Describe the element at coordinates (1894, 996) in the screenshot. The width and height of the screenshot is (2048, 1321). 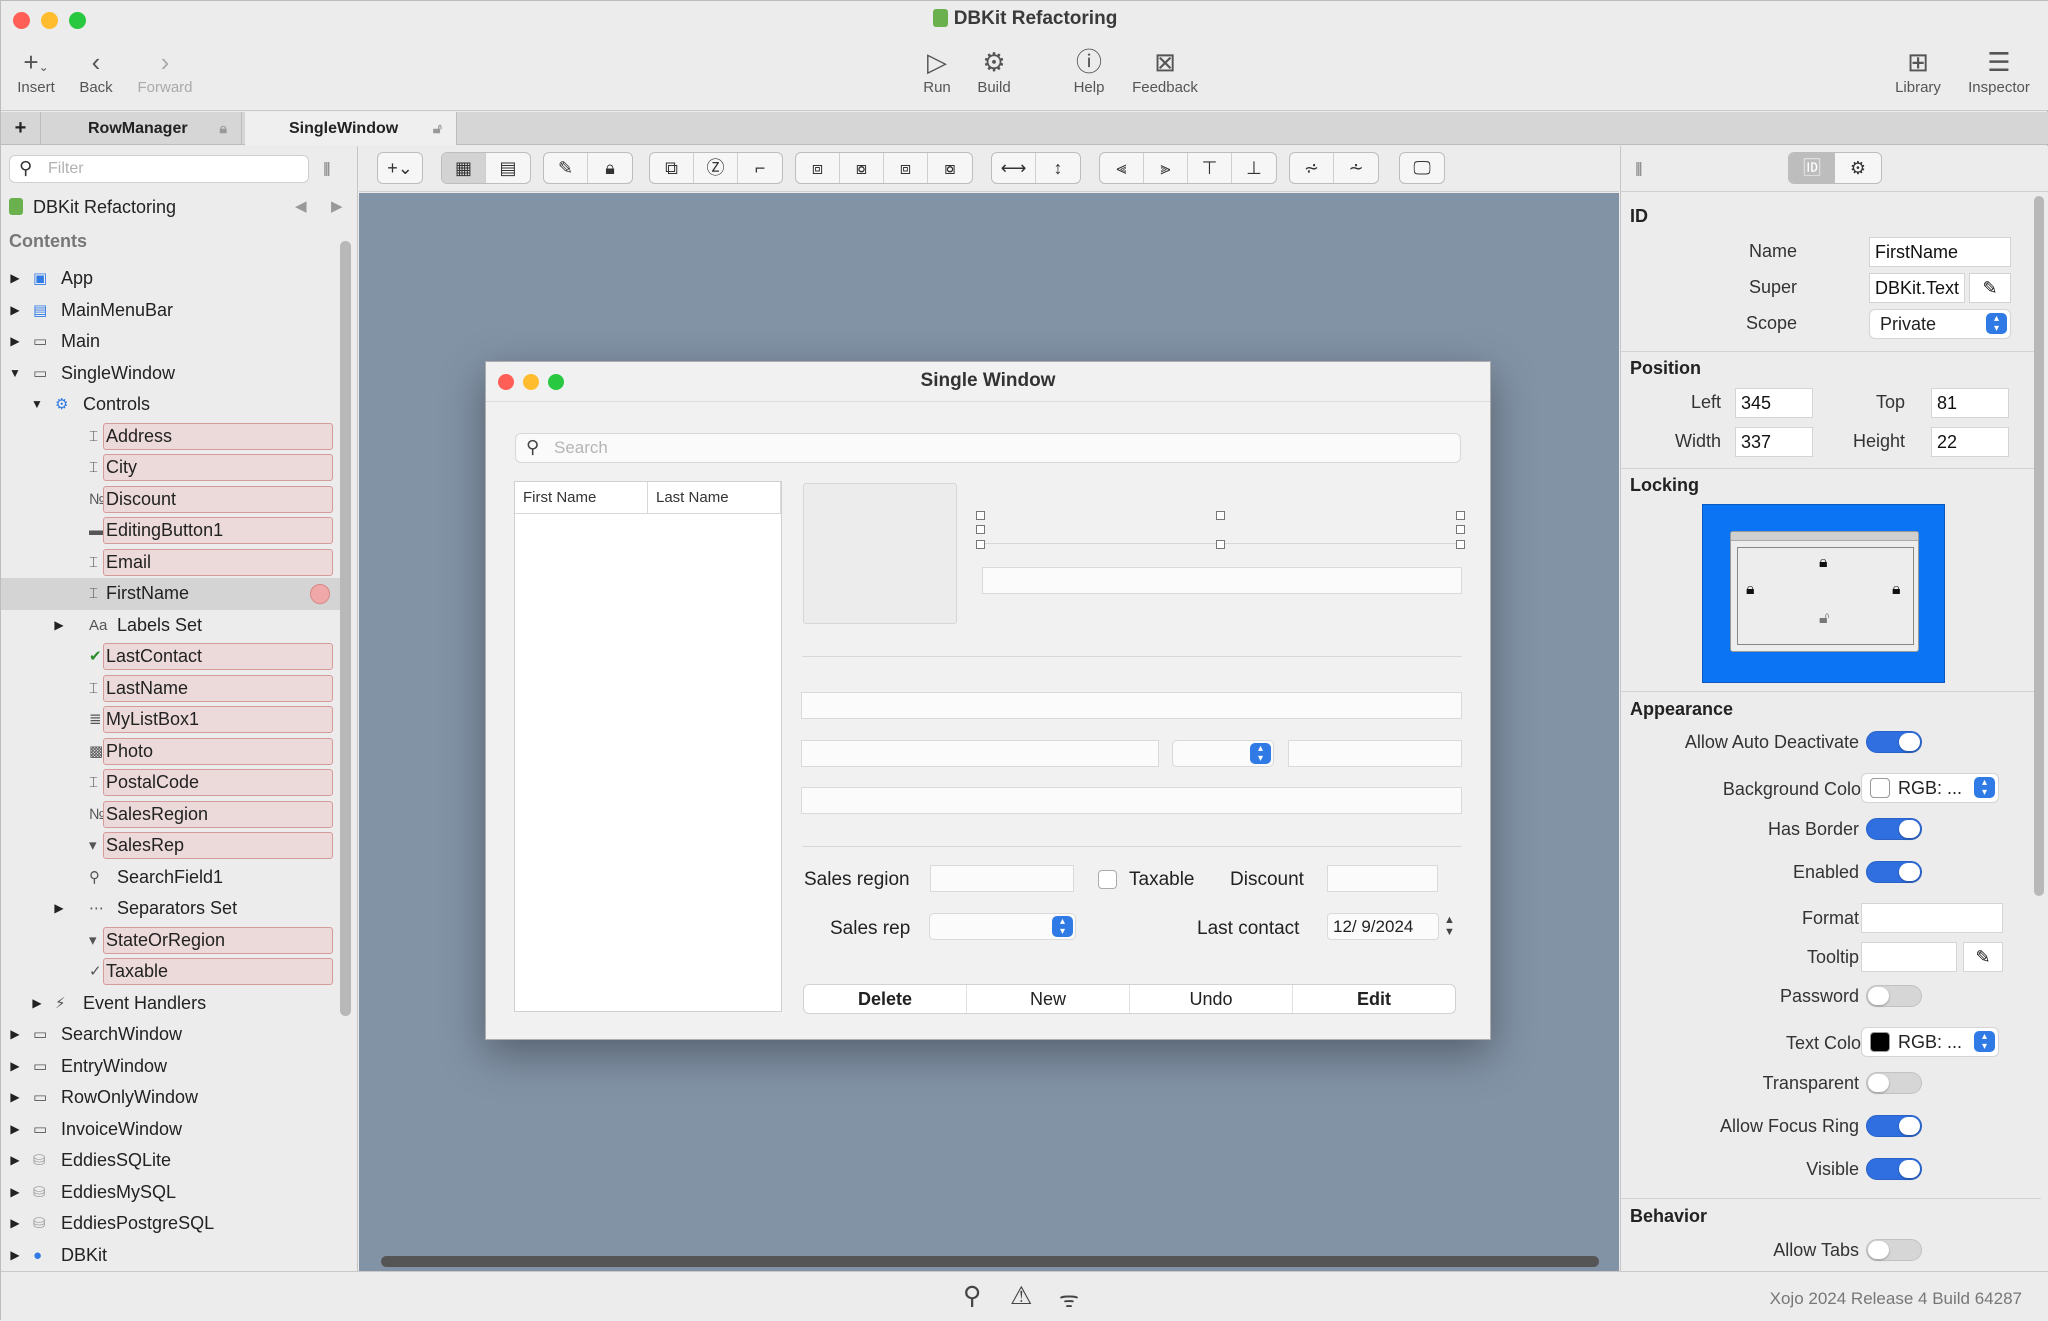
I see `password-toggle` at that location.